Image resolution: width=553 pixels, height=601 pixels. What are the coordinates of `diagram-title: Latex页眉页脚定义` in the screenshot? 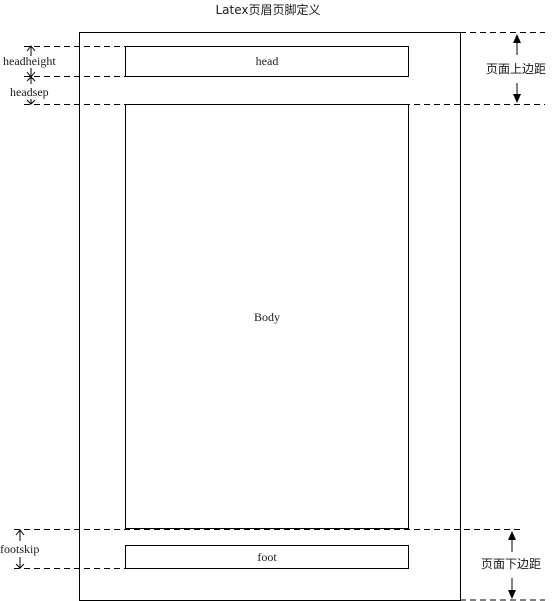 It's located at (267, 9).